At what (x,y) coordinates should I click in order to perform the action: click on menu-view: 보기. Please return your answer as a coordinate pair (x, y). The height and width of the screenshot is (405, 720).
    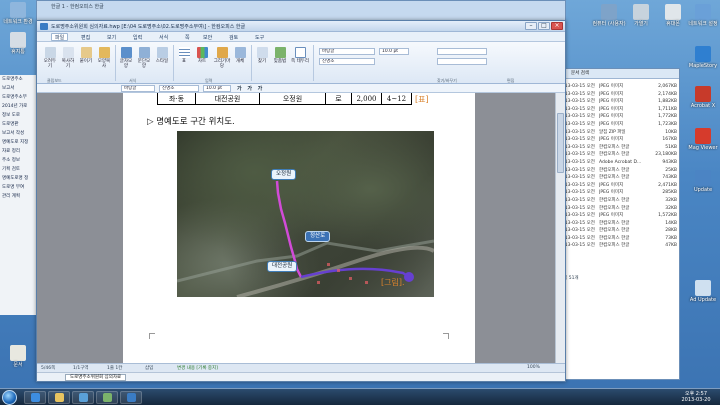
    Looking at the image, I should click on (111, 37).